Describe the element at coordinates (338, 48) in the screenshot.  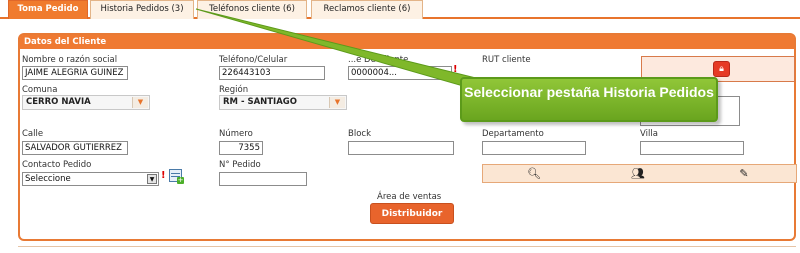
I see `callout-pointer` at that location.